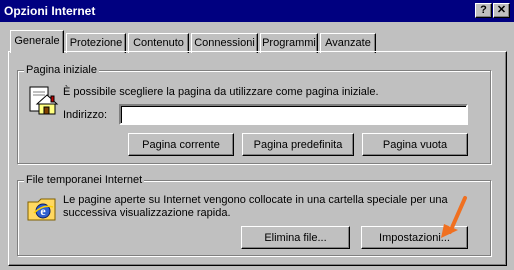 The image size is (514, 270). What do you see at coordinates (454, 217) in the screenshot?
I see `orange-arrow-icon` at bounding box center [454, 217].